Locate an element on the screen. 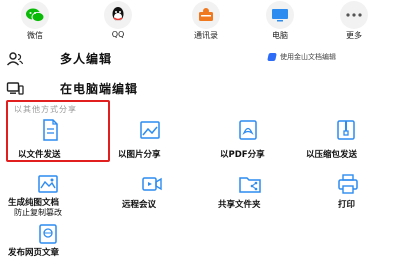 This screenshot has height=260, width=400. option-publish-web-article: 发布网页文章 is located at coordinates (55, 241).